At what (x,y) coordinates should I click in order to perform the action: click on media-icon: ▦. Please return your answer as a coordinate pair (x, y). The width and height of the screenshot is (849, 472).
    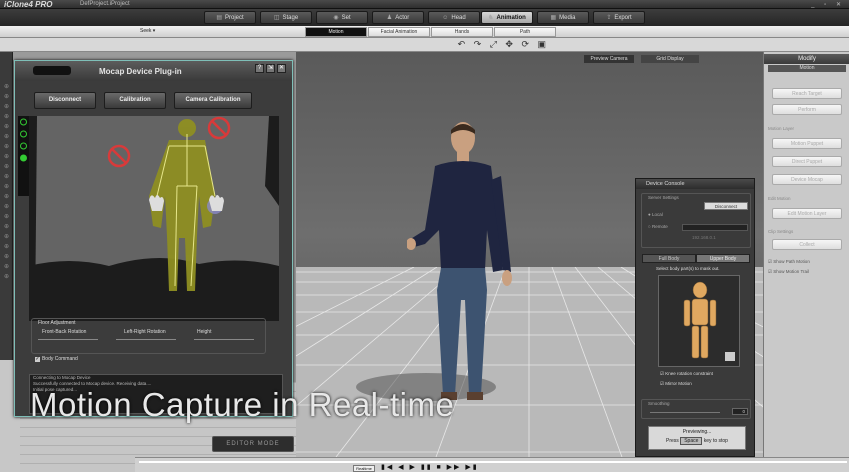
    Looking at the image, I should click on (553, 18).